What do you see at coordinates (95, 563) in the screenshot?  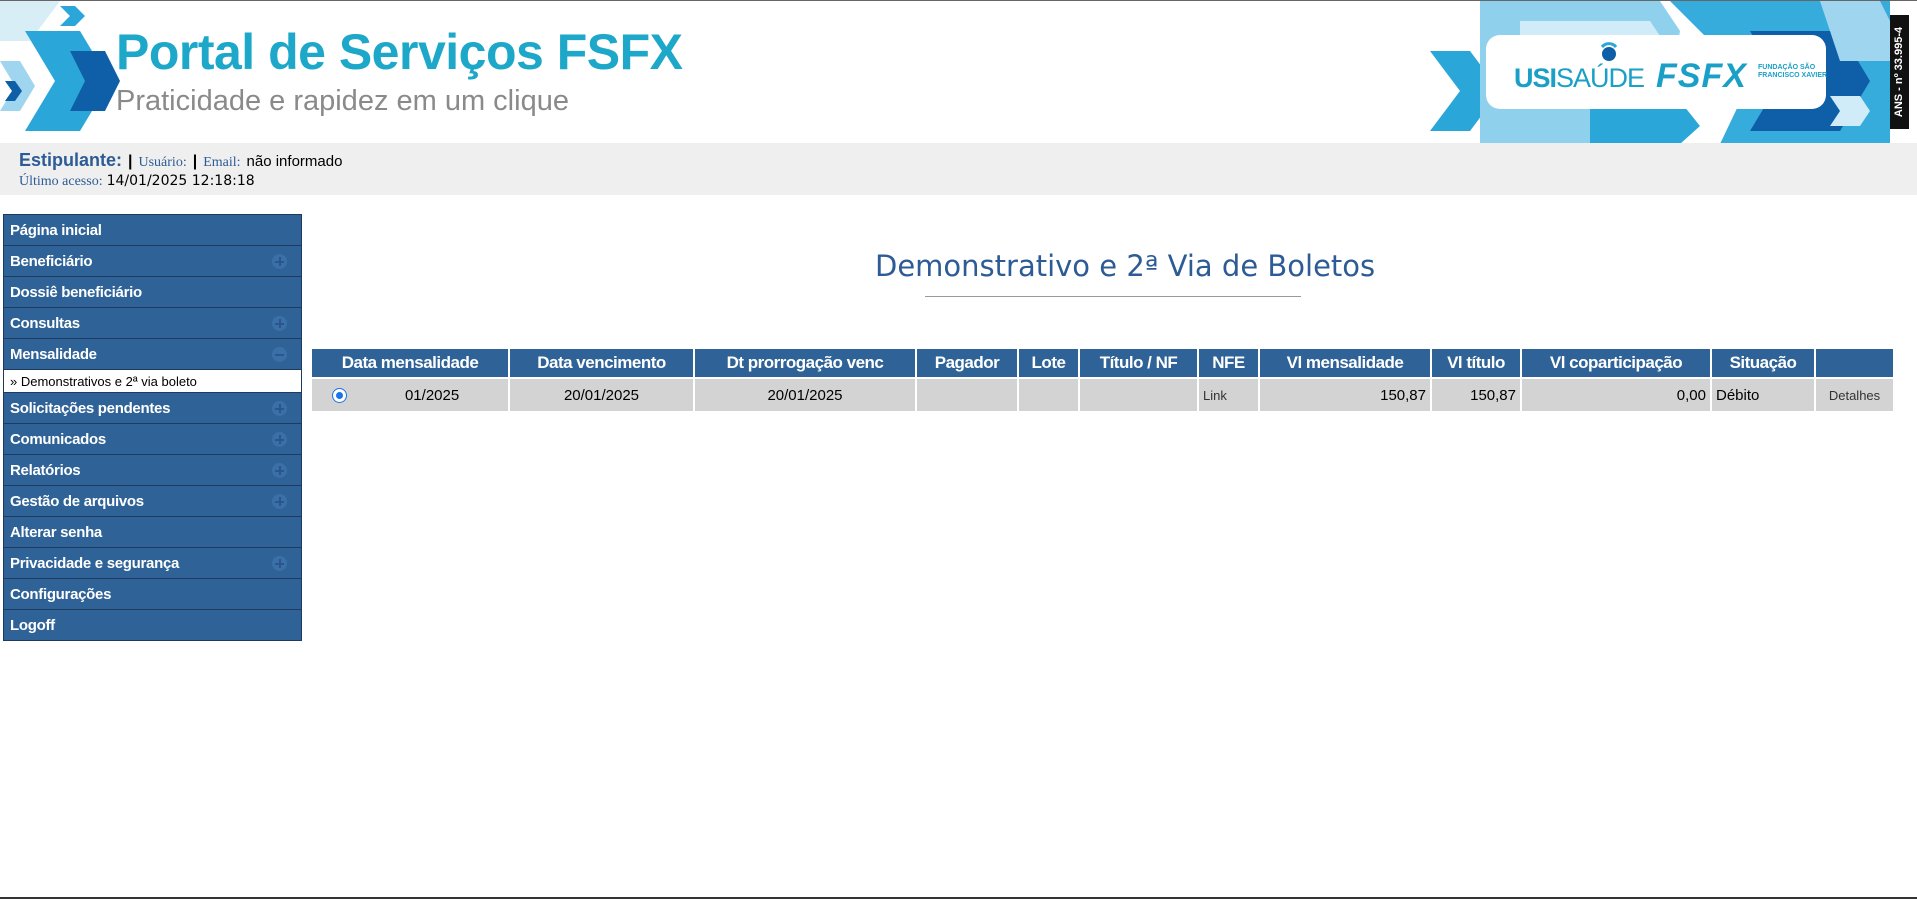 I see `sidebar-item-label: Privacidade e segurança` at bounding box center [95, 563].